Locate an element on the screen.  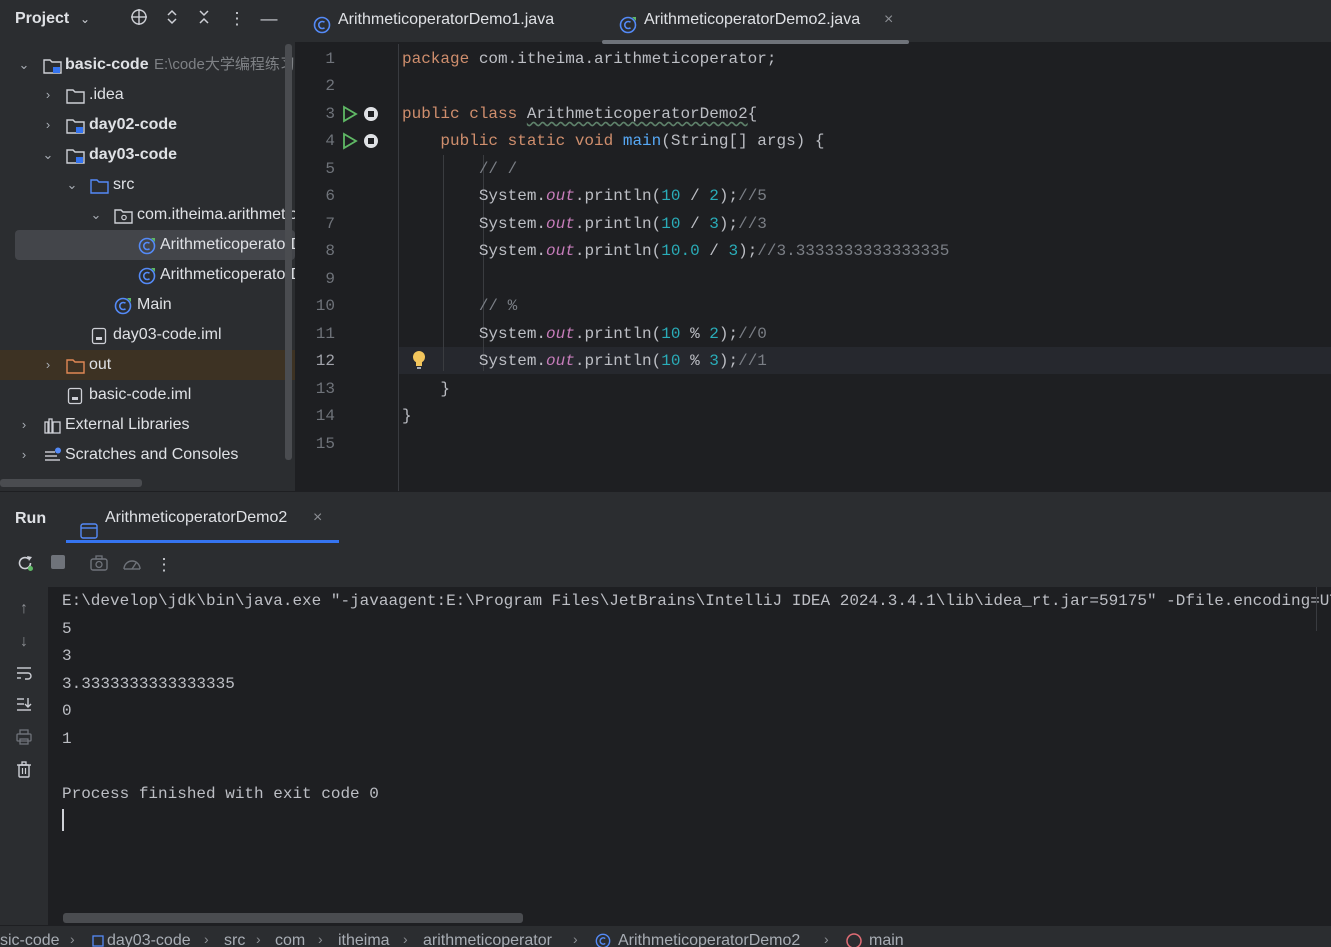
run-panel-header: Run ArithmeticoperatorDemo2 × is located at coordinates (665, 517).